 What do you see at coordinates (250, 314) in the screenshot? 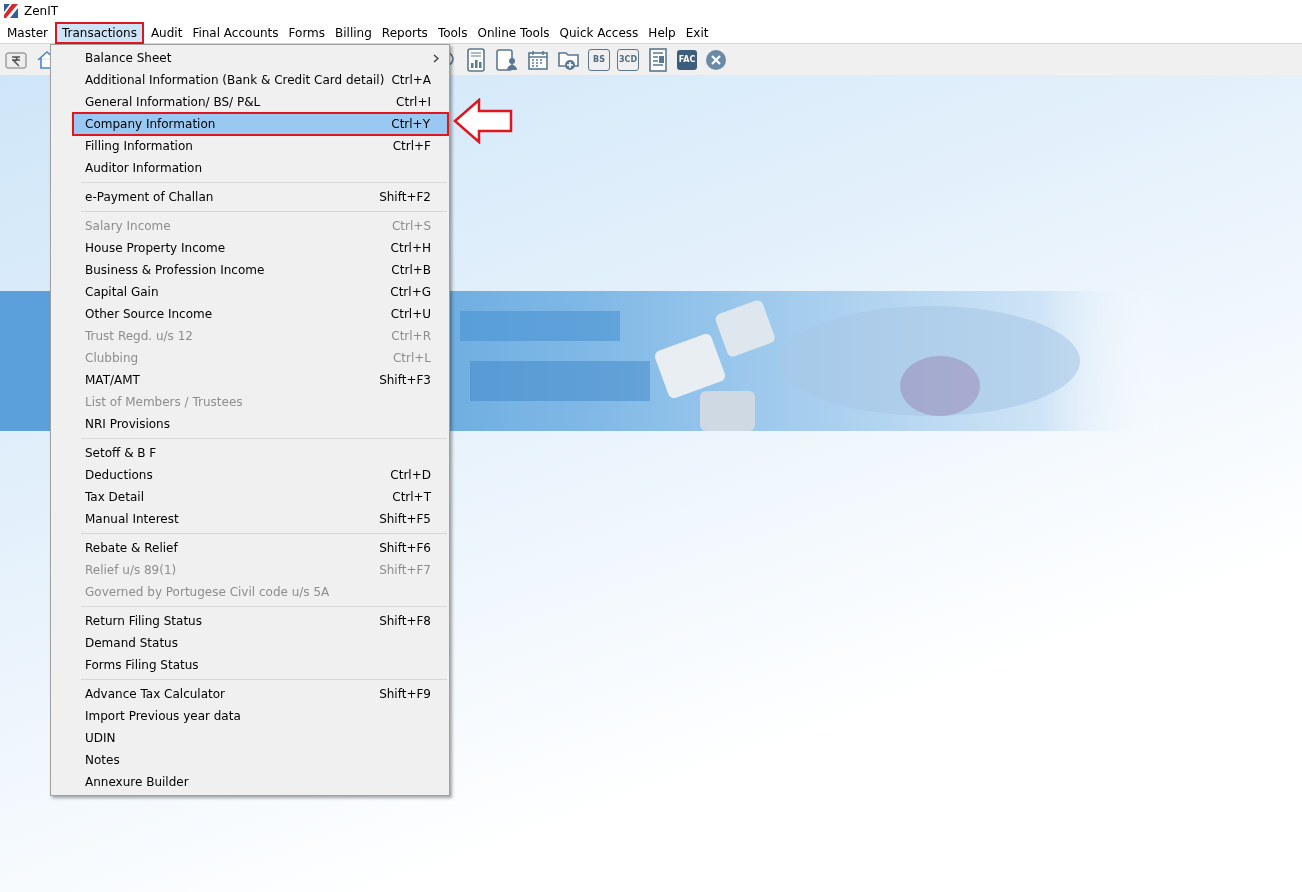
I see `menu-item: Other Source Income Ctrl+U` at bounding box center [250, 314].